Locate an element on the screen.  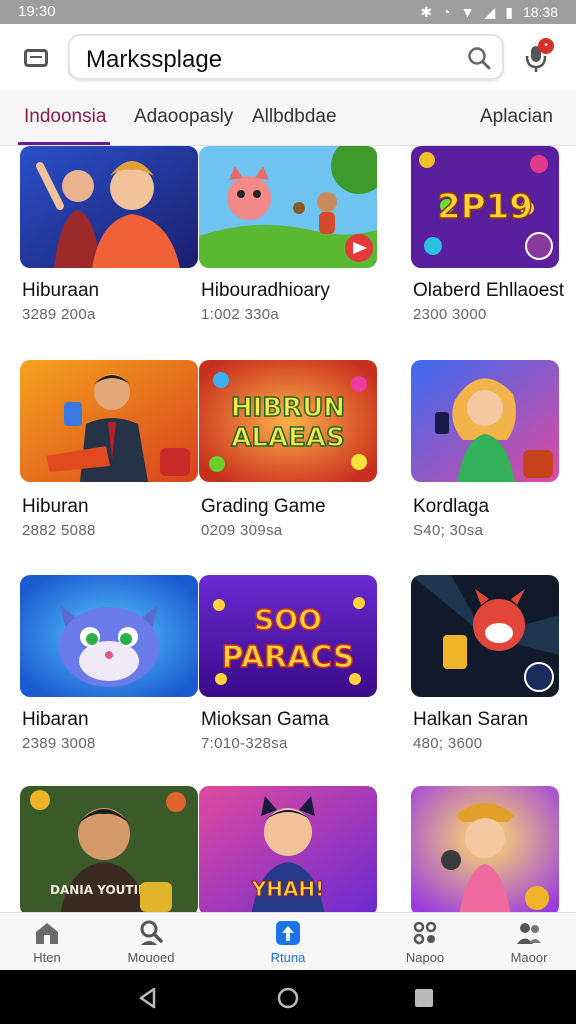
upload-icon is located at coordinates (288, 933).